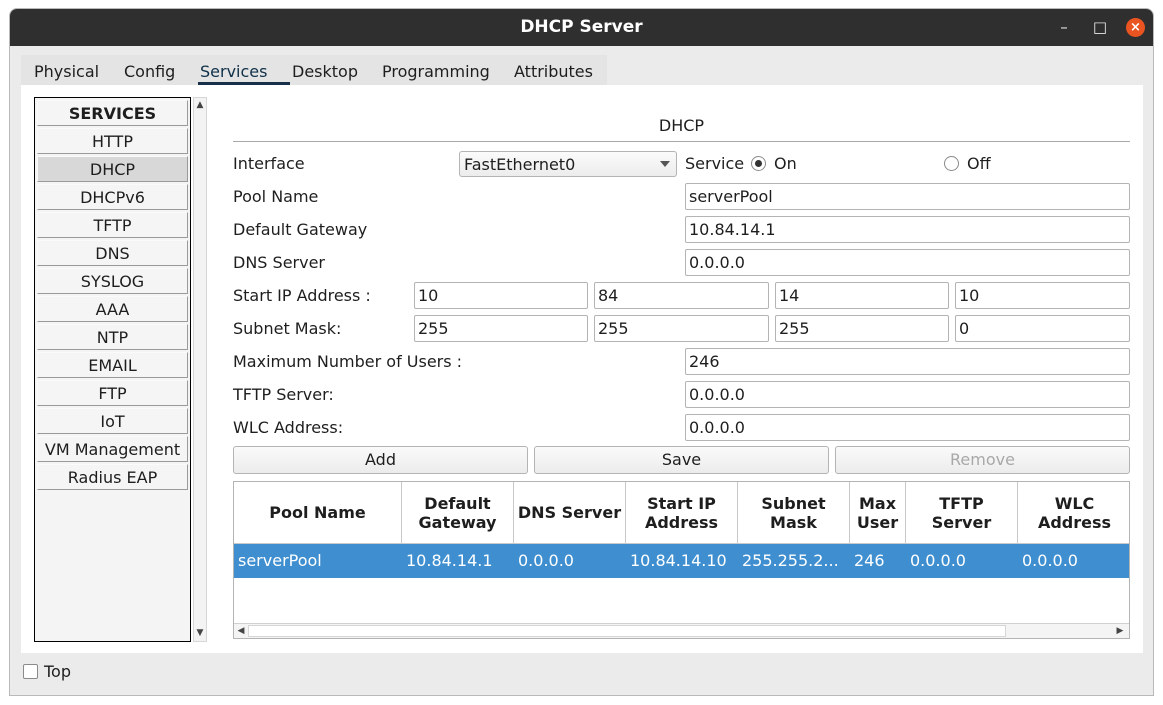 The image size is (1163, 705). What do you see at coordinates (501, 295) in the screenshot?
I see `start-ip-octet-1: 10` at bounding box center [501, 295].